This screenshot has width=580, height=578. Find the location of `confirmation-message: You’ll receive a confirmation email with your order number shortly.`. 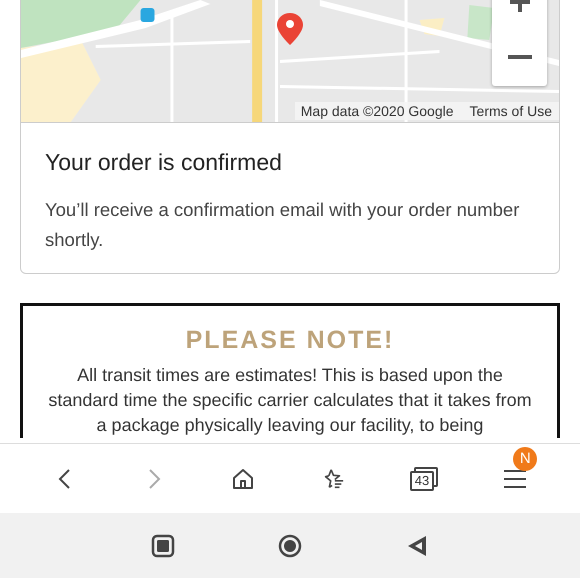

confirmation-message: You’ll receive a confirmation email with your order number shortly. is located at coordinates (282, 225).